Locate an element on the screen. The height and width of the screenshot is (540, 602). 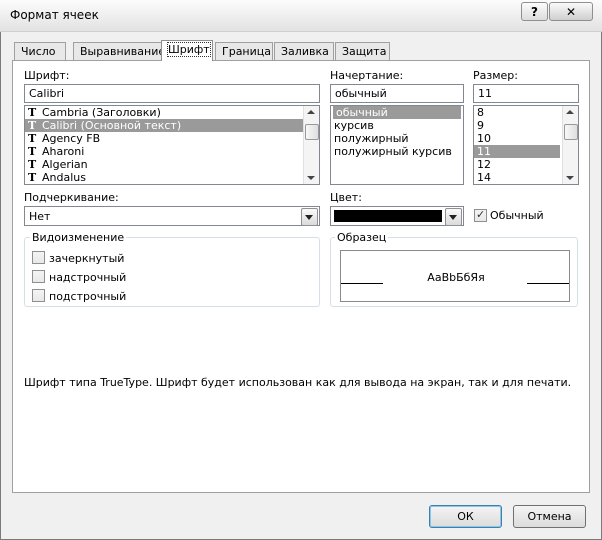
list-item: обычный is located at coordinates (397, 112).